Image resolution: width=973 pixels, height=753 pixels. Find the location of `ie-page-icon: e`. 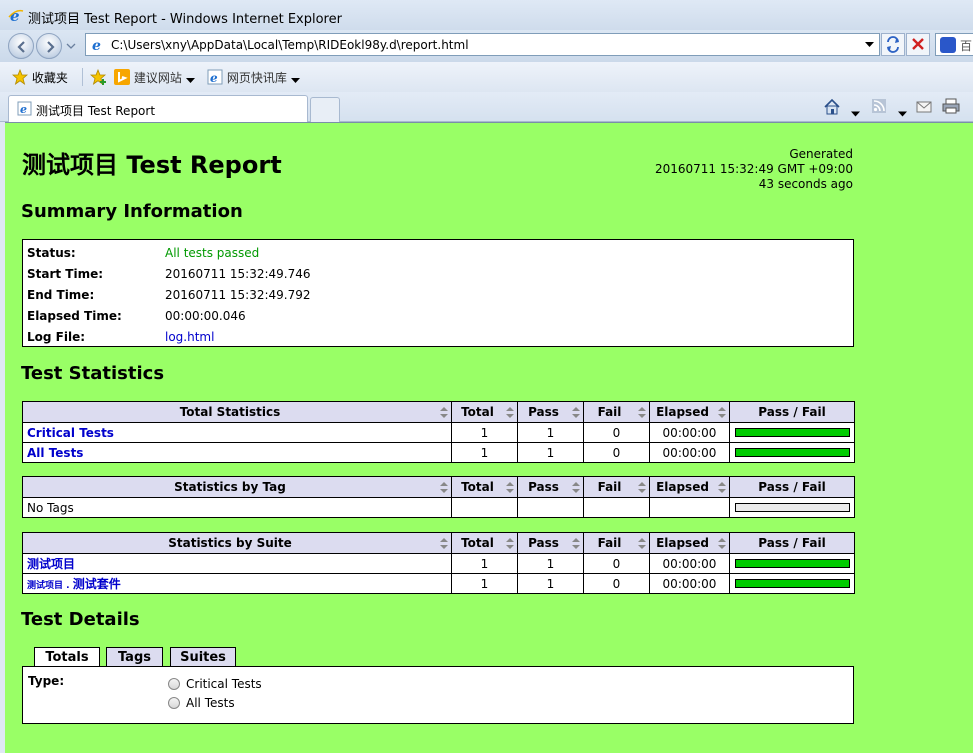

ie-page-icon: e is located at coordinates (96, 45).